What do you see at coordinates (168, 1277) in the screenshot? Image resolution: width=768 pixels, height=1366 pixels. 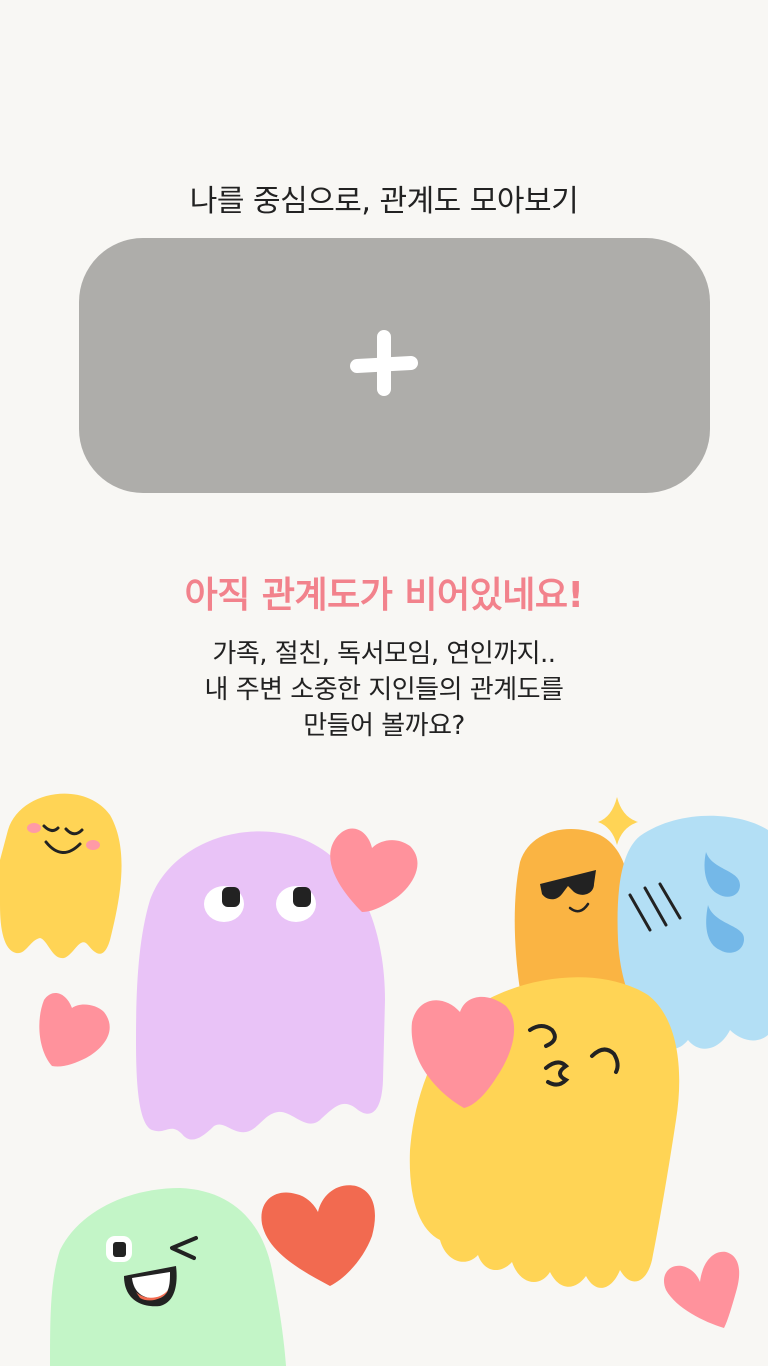 I see `green-winking-ghost-icon` at bounding box center [168, 1277].